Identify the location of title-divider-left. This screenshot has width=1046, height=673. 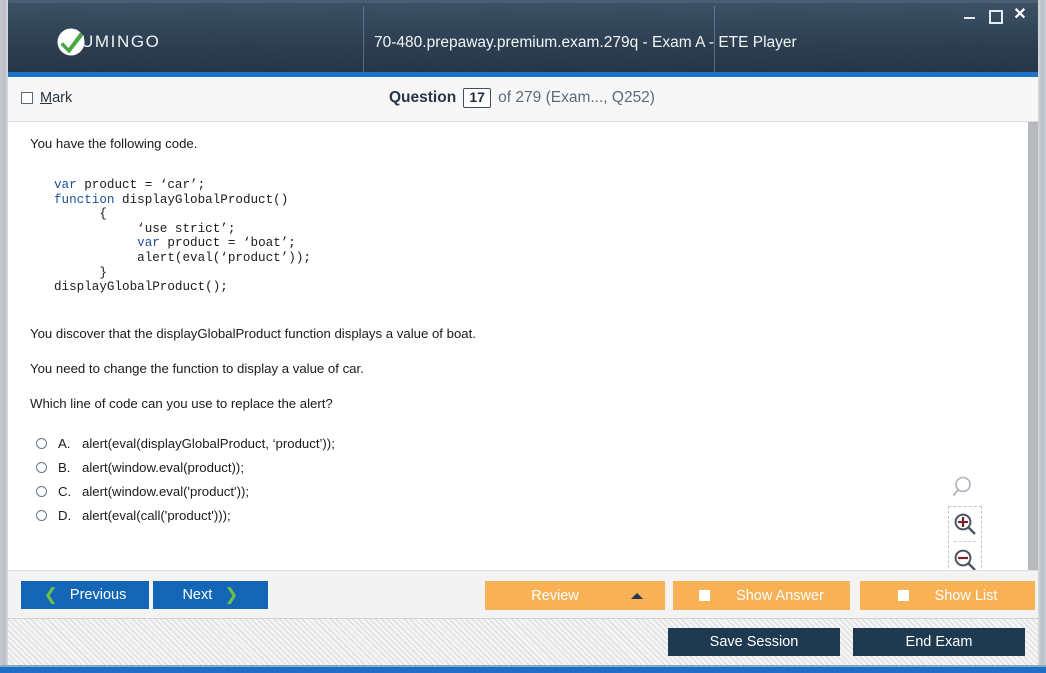
(363, 42).